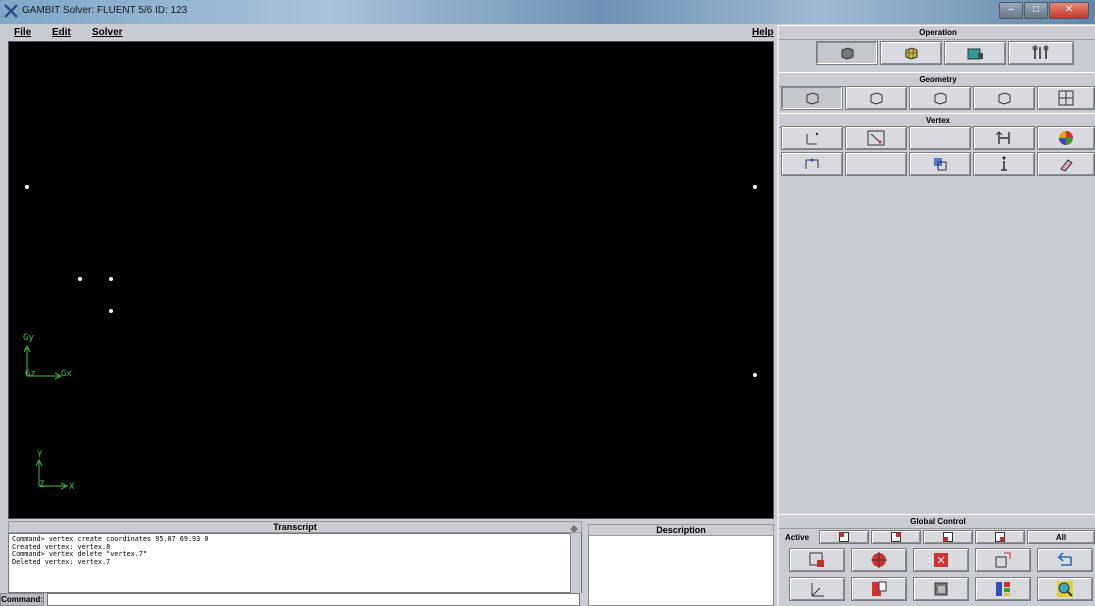 Image resolution: width=1095 pixels, height=606 pixels. Describe the element at coordinates (66, 374) in the screenshot. I see `axis-label-gx: Gx` at that location.